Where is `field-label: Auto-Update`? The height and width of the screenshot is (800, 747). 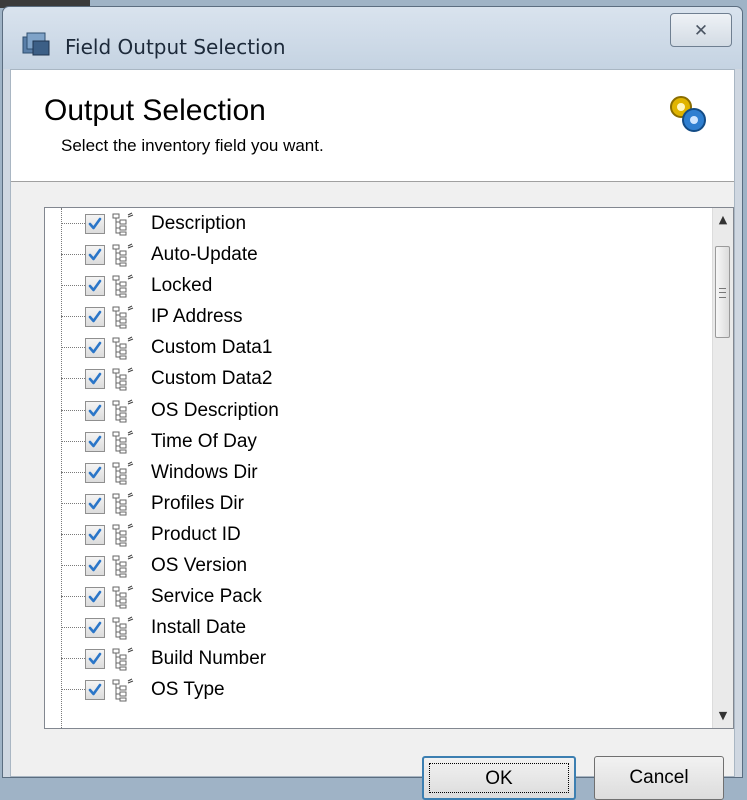 field-label: Auto-Update is located at coordinates (204, 255).